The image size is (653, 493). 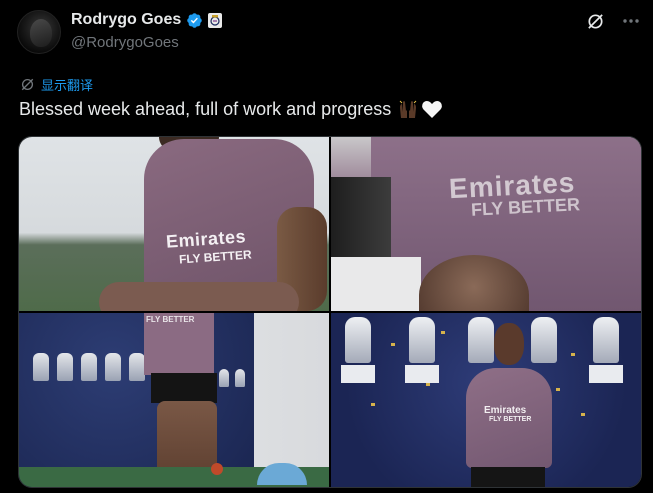 What do you see at coordinates (194, 20) in the screenshot?
I see `verified-badge-icon` at bounding box center [194, 20].